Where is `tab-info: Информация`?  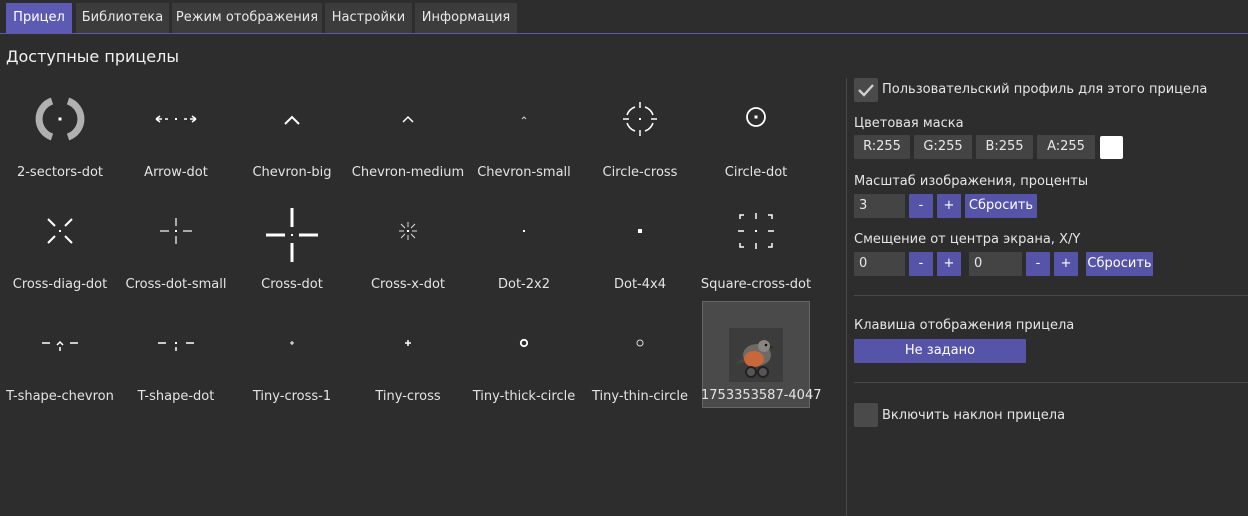 tab-info: Информация is located at coordinates (466, 18).